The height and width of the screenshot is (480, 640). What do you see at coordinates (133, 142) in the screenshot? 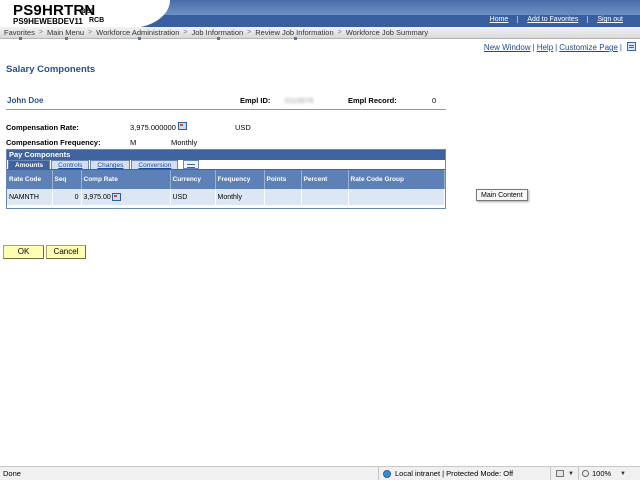
I see `compensation-frequency-code: M` at bounding box center [133, 142].